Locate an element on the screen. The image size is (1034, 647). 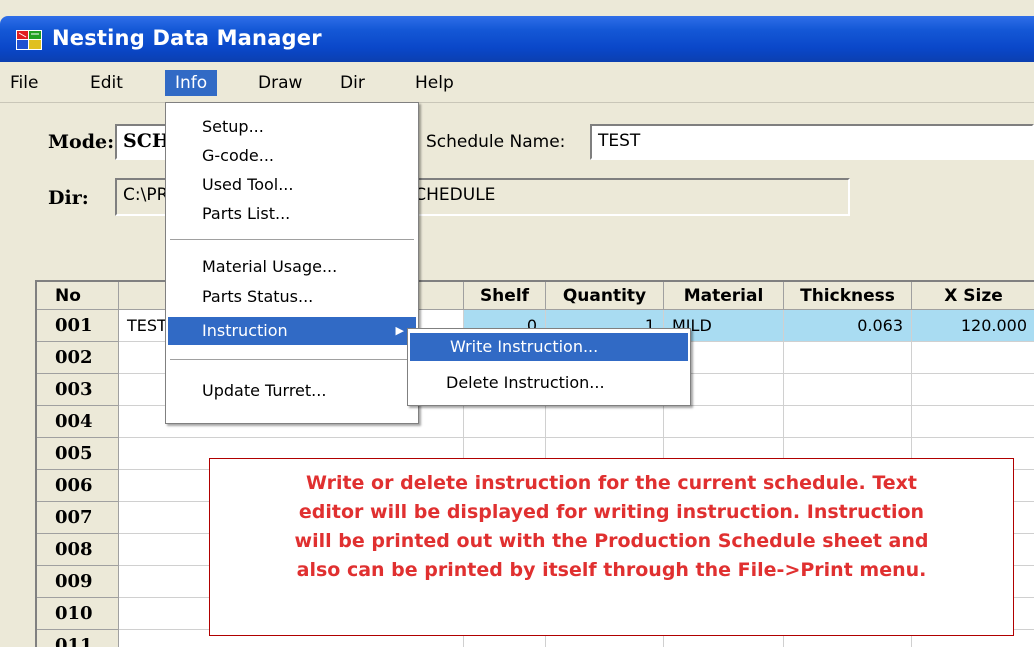
menu-file: File is located at coordinates (24, 83).